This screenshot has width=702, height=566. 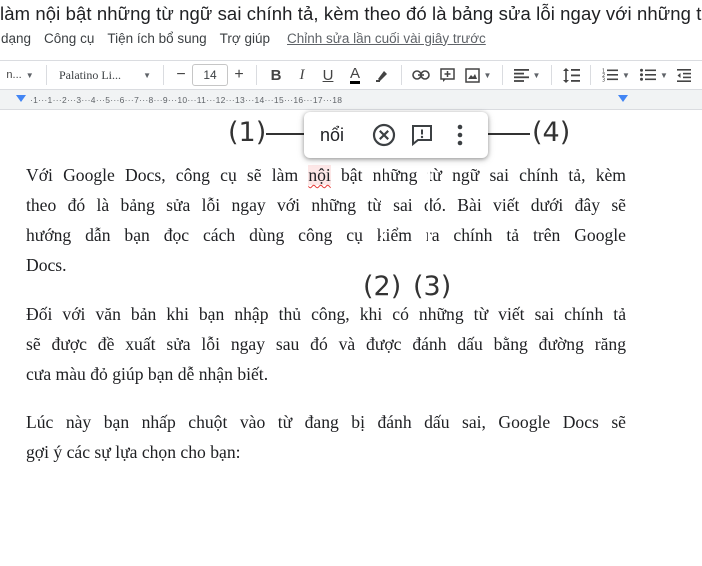 I want to click on comment-exclaim-icon, so click(x=422, y=136).